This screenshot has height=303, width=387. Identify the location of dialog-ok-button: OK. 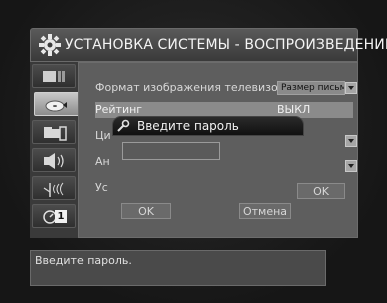
(146, 211).